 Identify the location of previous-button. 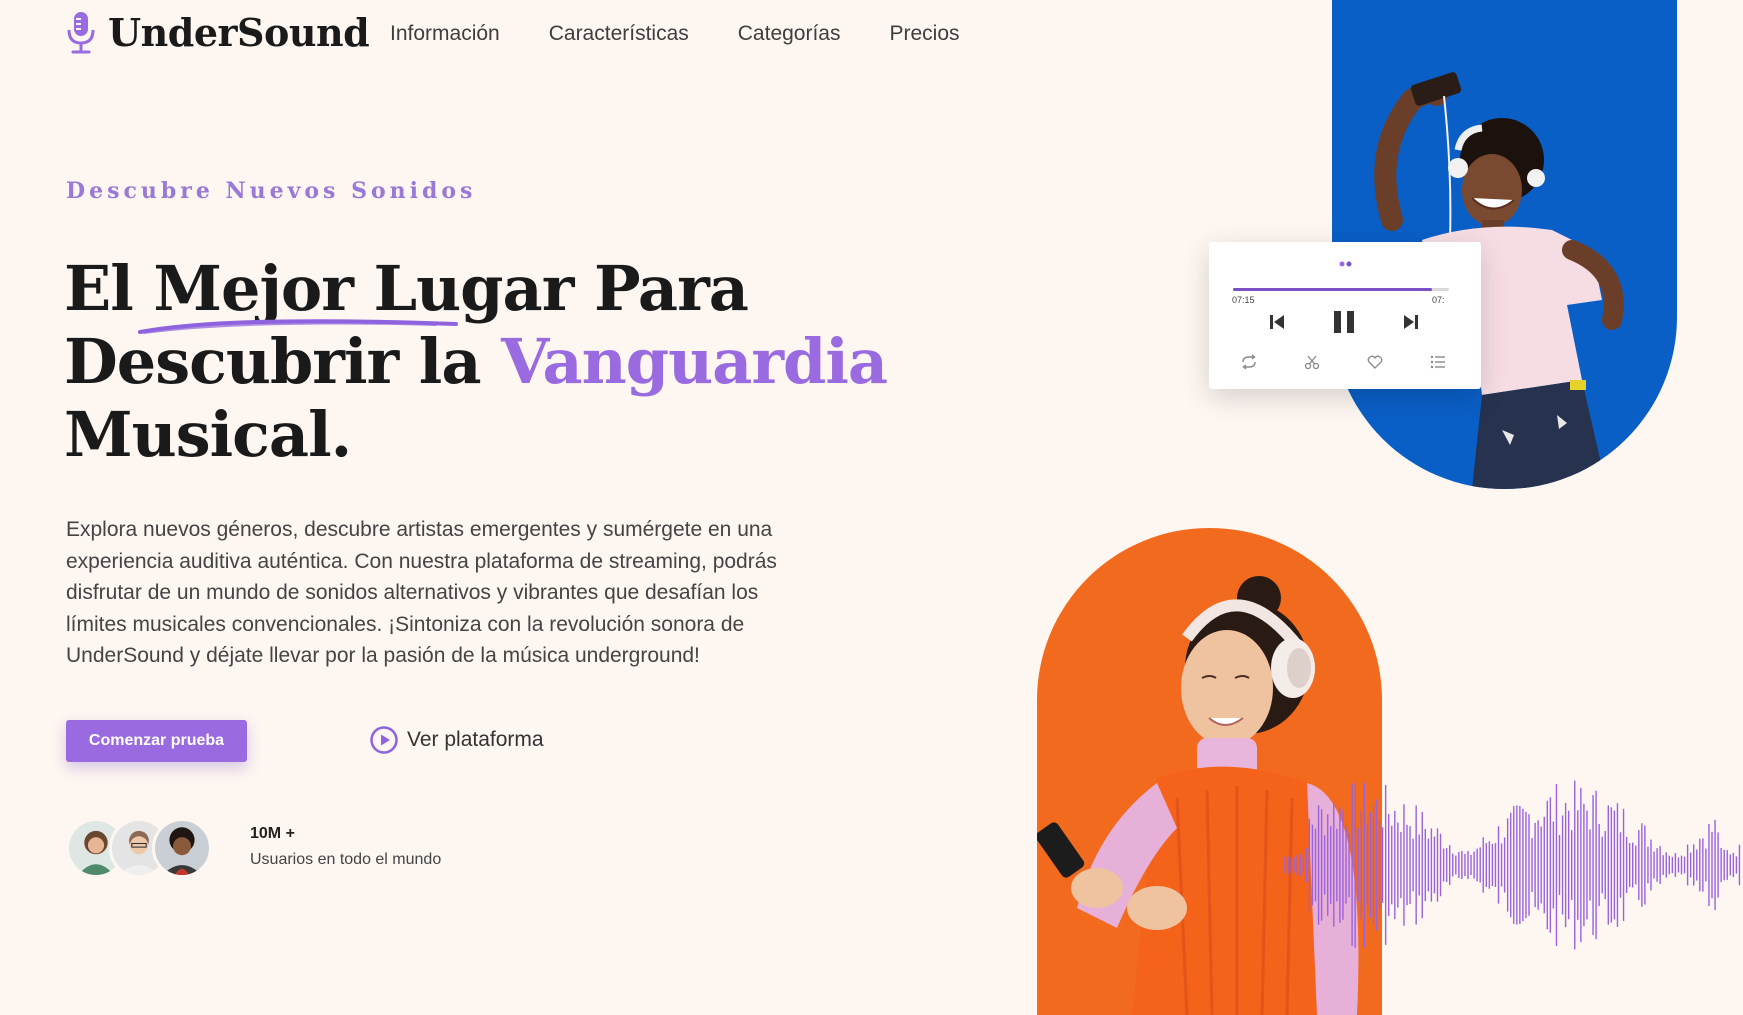
(1277, 322).